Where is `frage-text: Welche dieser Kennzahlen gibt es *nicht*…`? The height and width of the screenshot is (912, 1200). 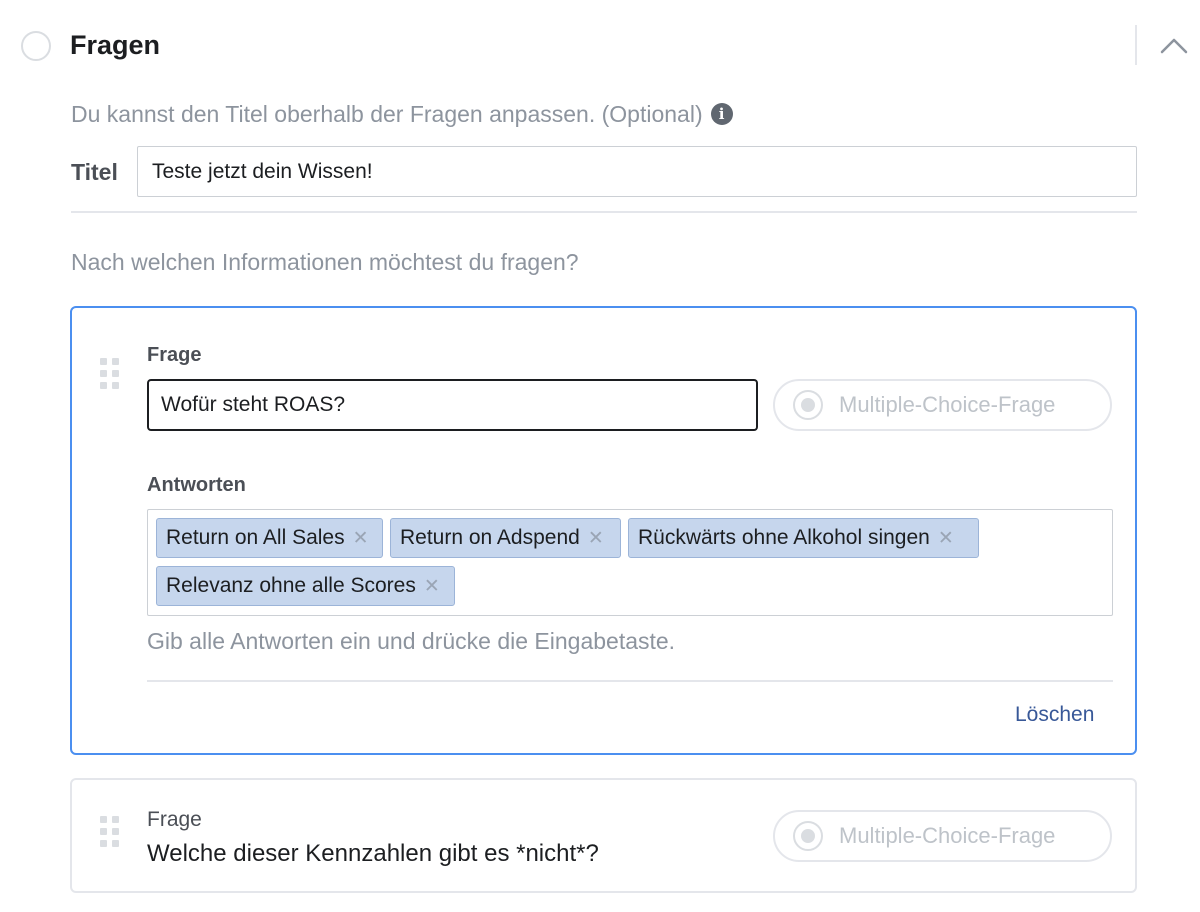
frage-text: Welche dieser Kennzahlen gibt es *nicht*… is located at coordinates (373, 853).